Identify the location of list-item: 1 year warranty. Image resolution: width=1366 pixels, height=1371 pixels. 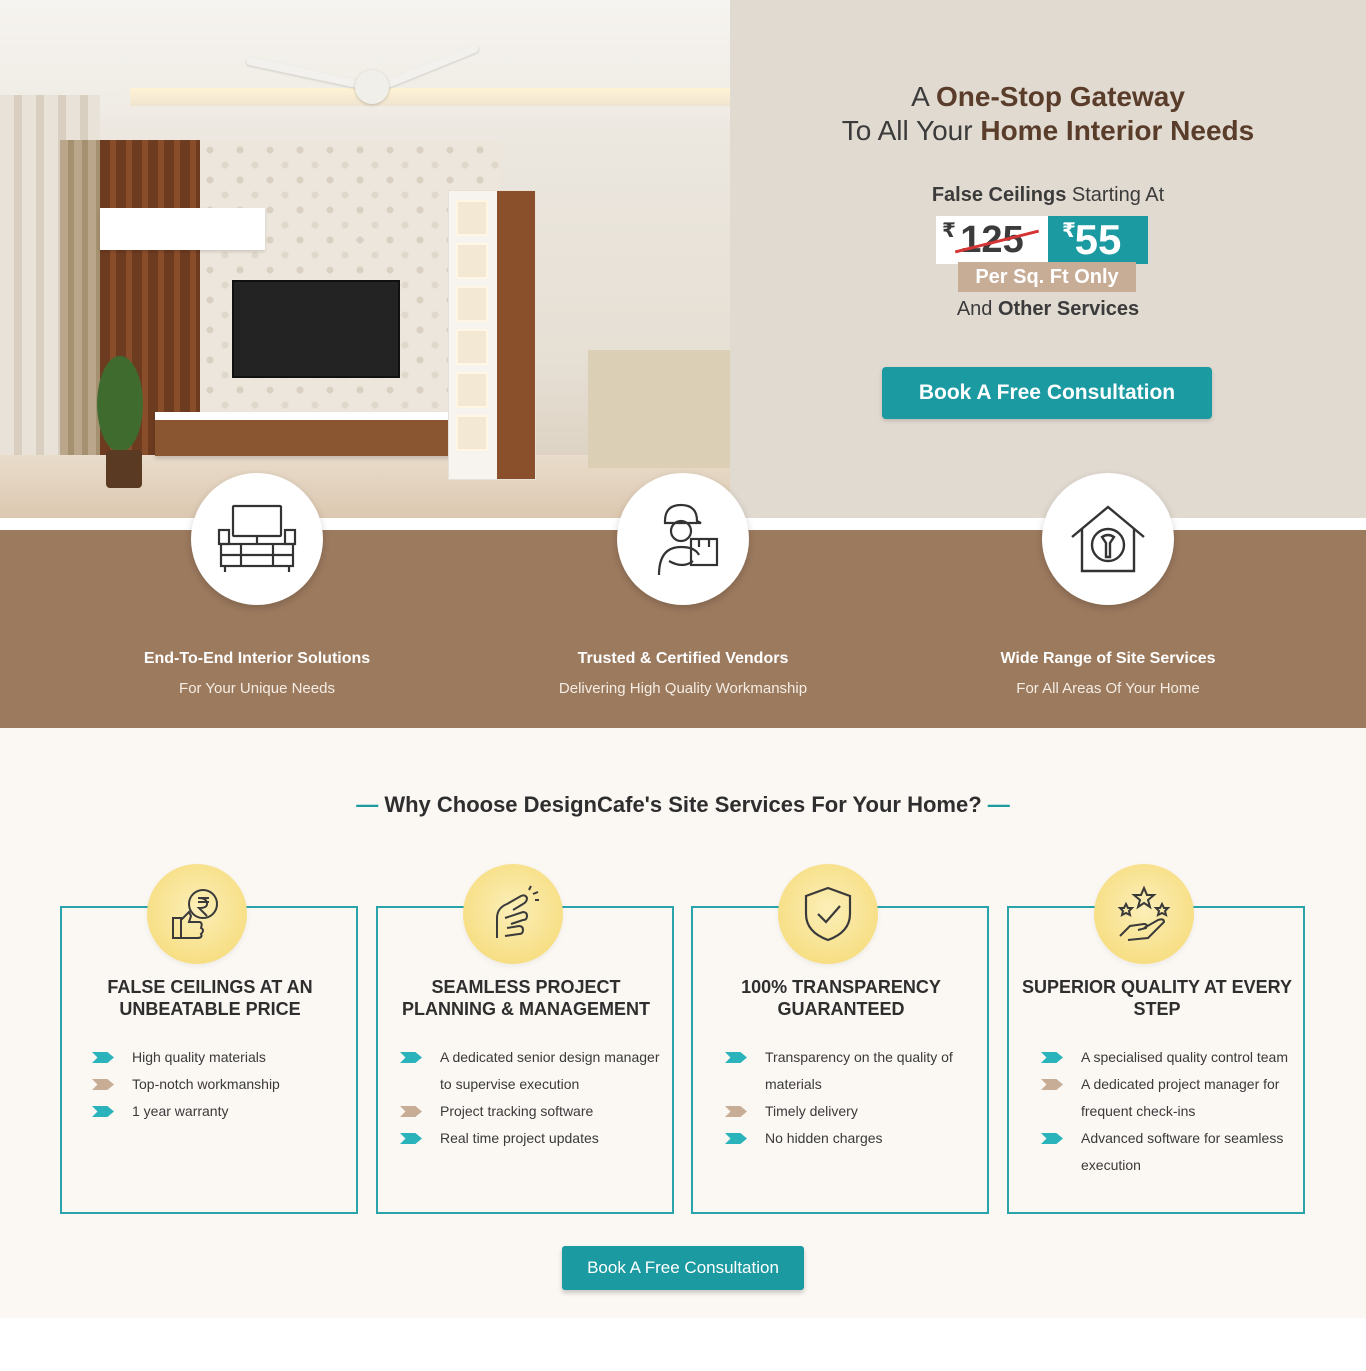
(217, 1111).